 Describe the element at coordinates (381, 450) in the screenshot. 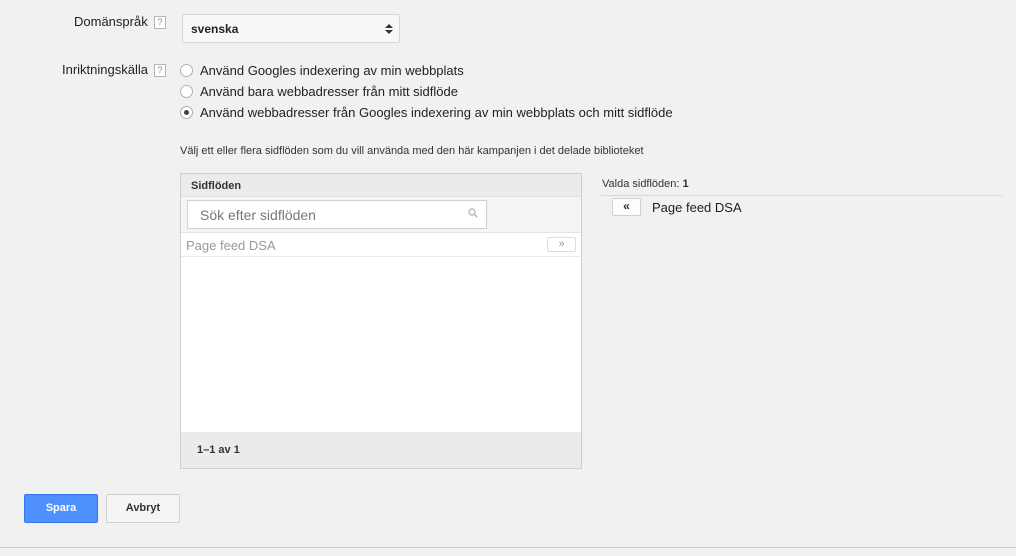

I see `feeds-pagination: 1–1 av 1` at that location.